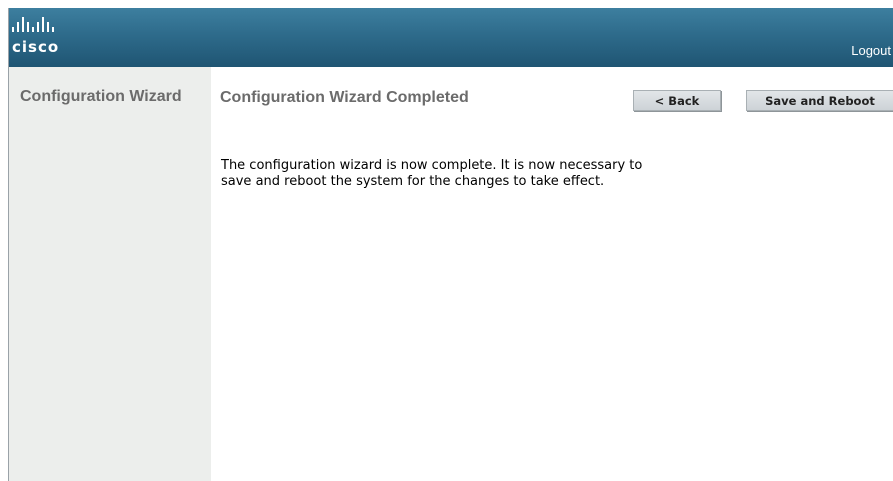  What do you see at coordinates (33, 24) in the screenshot?
I see `cisco-bridge-logo-icon` at bounding box center [33, 24].